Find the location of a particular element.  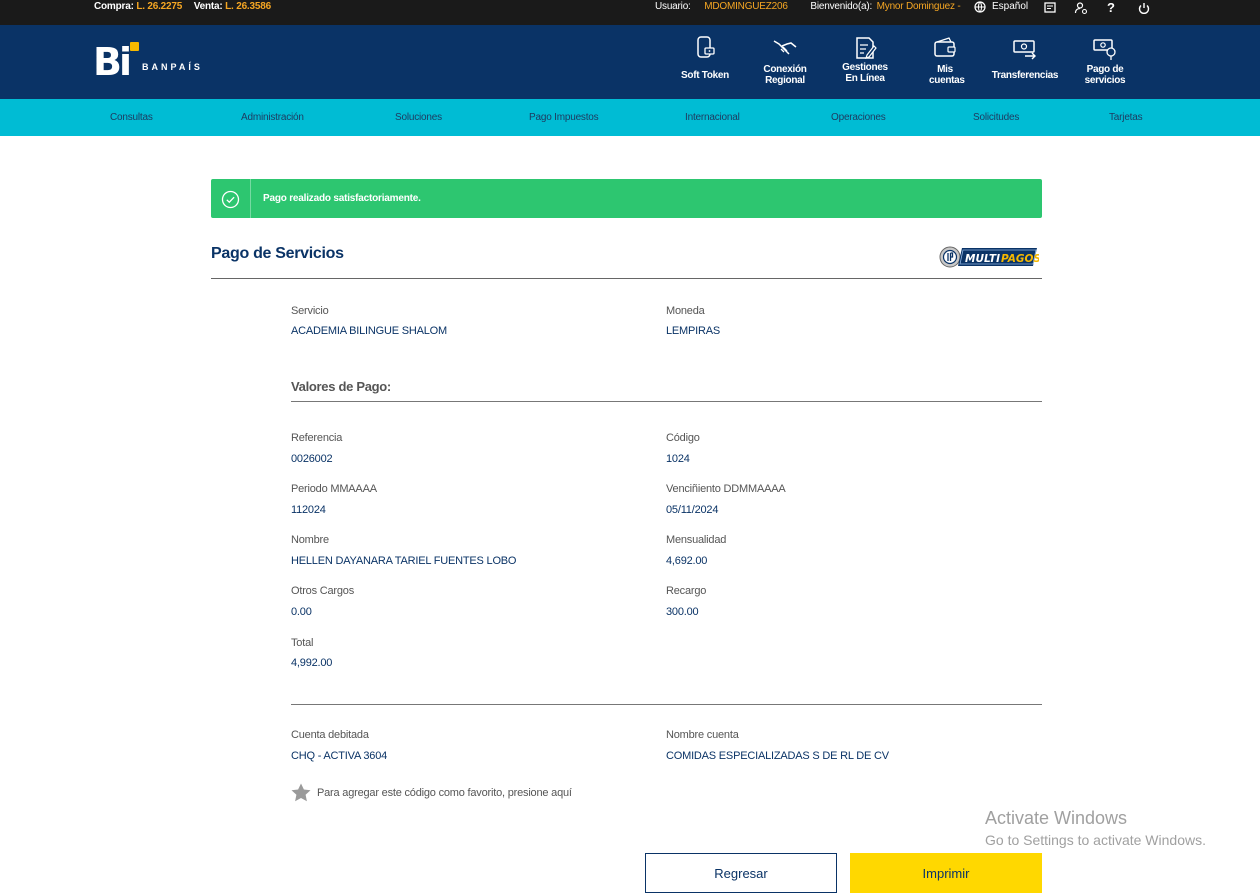

nav-pago-de-servicios: Pago de servicios is located at coordinates (1105, 62).